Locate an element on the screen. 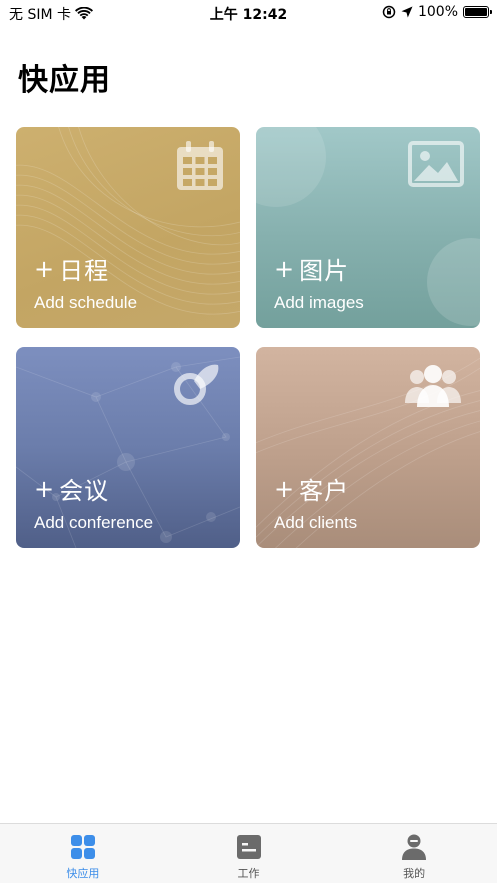 This screenshot has height=883, width=497. profile-icon is located at coordinates (414, 847).